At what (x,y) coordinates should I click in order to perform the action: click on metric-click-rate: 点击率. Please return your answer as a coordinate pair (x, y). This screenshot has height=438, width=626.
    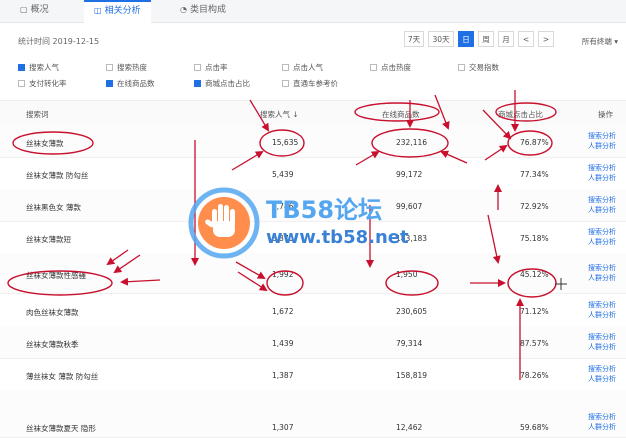
    Looking at the image, I should click on (211, 67).